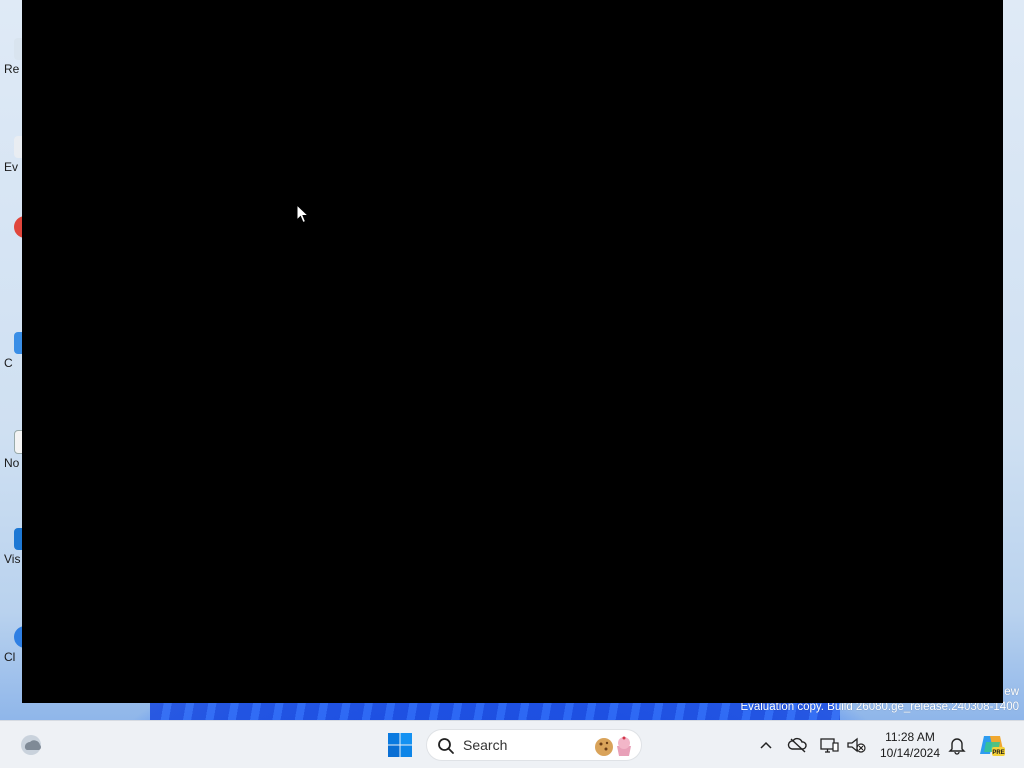 The width and height of the screenshot is (1024, 768). Describe the element at coordinates (485, 745) in the screenshot. I see `search-placeholder: Search` at that location.